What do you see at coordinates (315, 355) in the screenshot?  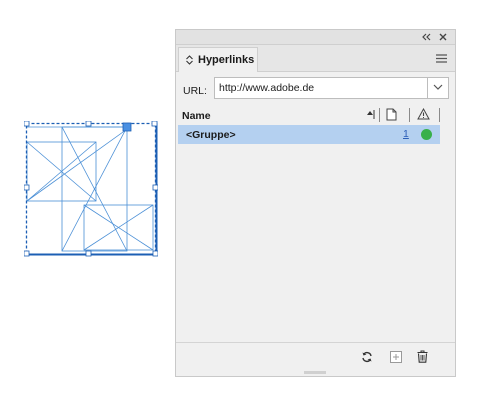 I see `panel-bottom-bar` at bounding box center [315, 355].